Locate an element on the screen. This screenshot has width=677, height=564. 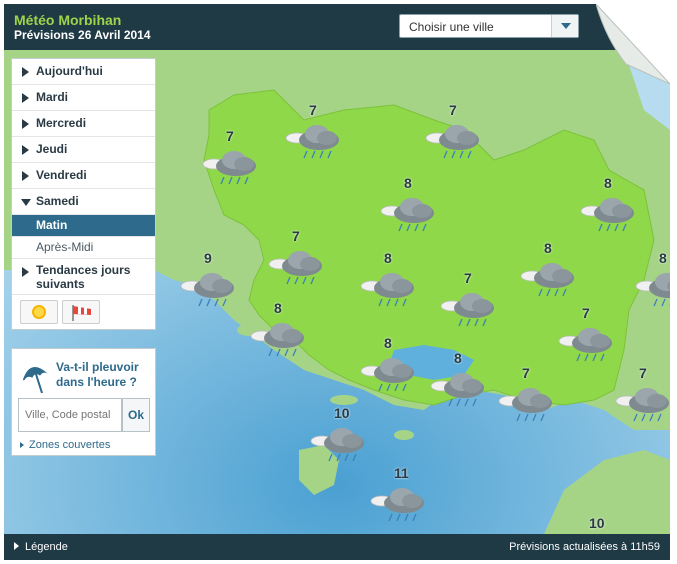
period-apres-midi: Après-Midi is located at coordinates (83, 248).